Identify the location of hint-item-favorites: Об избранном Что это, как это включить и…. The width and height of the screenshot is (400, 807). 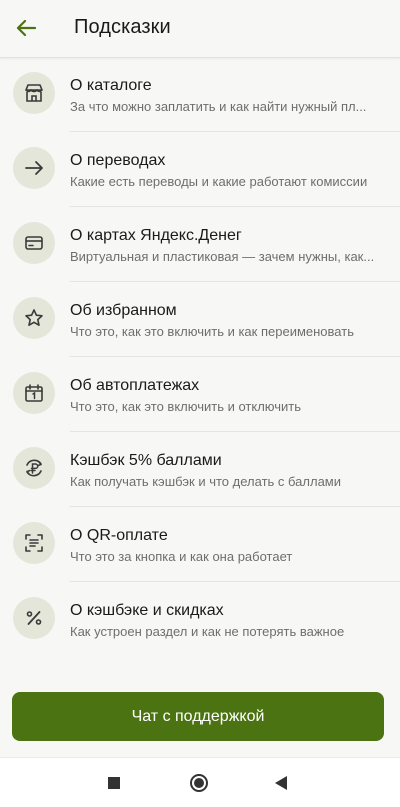
(200, 319).